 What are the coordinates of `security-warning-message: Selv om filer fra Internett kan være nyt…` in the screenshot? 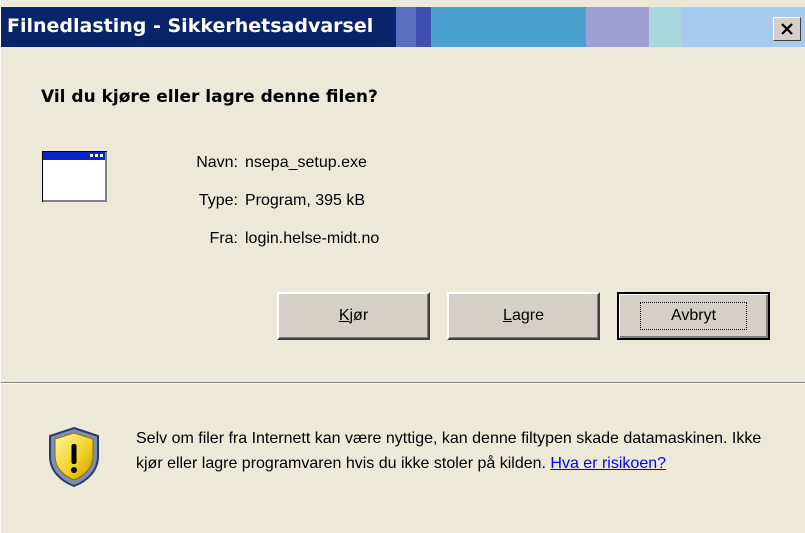 It's located at (456, 451).